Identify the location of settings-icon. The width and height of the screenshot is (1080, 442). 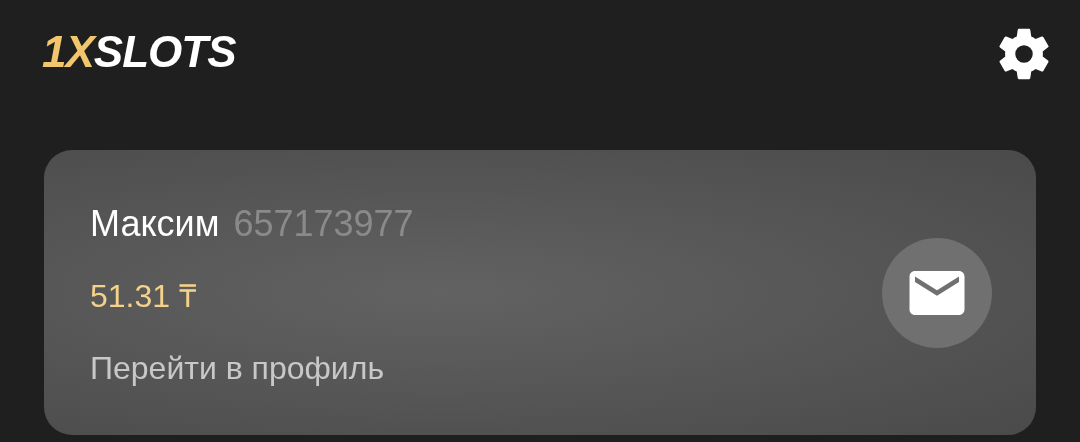
(1024, 54).